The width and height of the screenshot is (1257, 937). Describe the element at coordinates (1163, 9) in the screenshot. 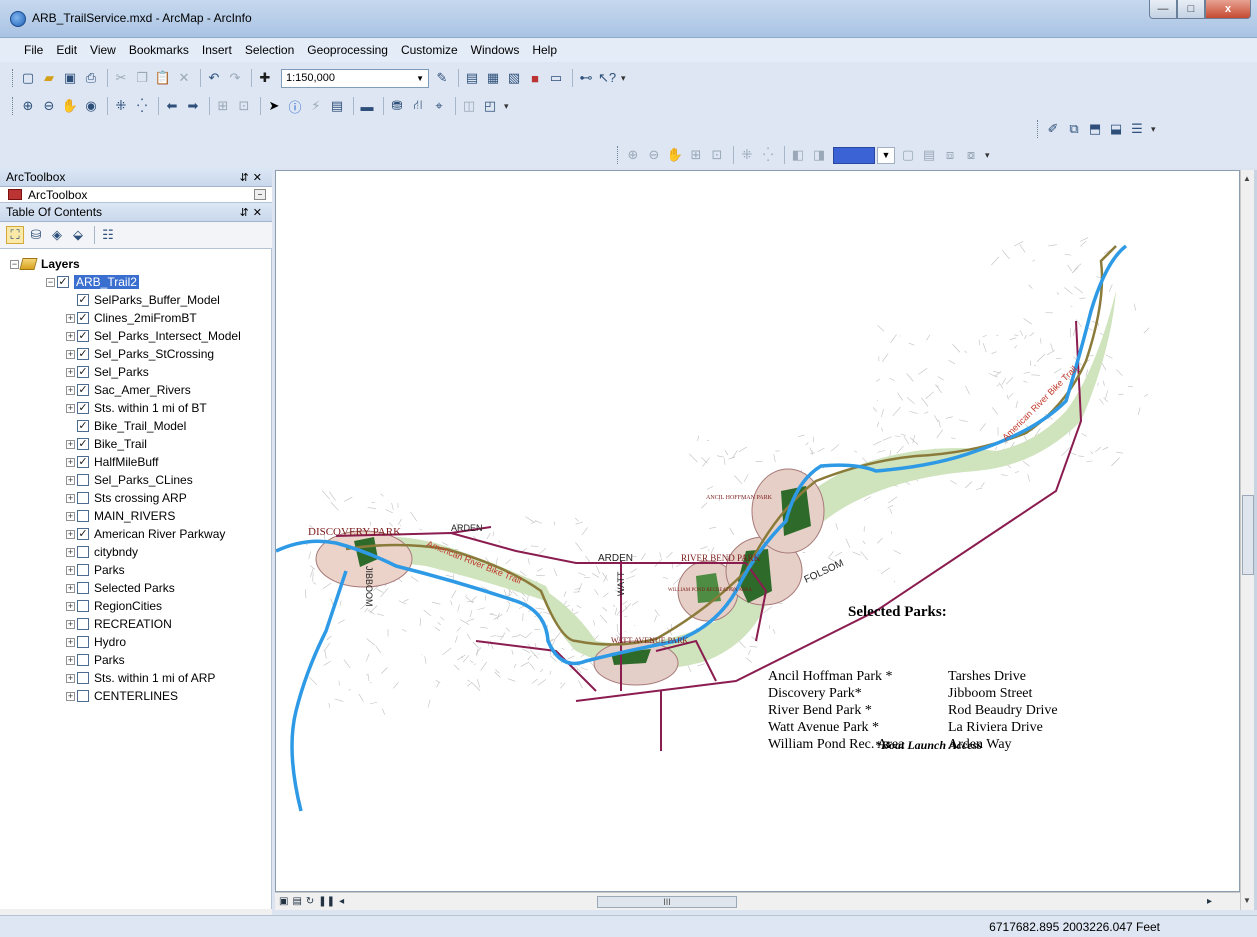

I see `minimize-button: —` at that location.